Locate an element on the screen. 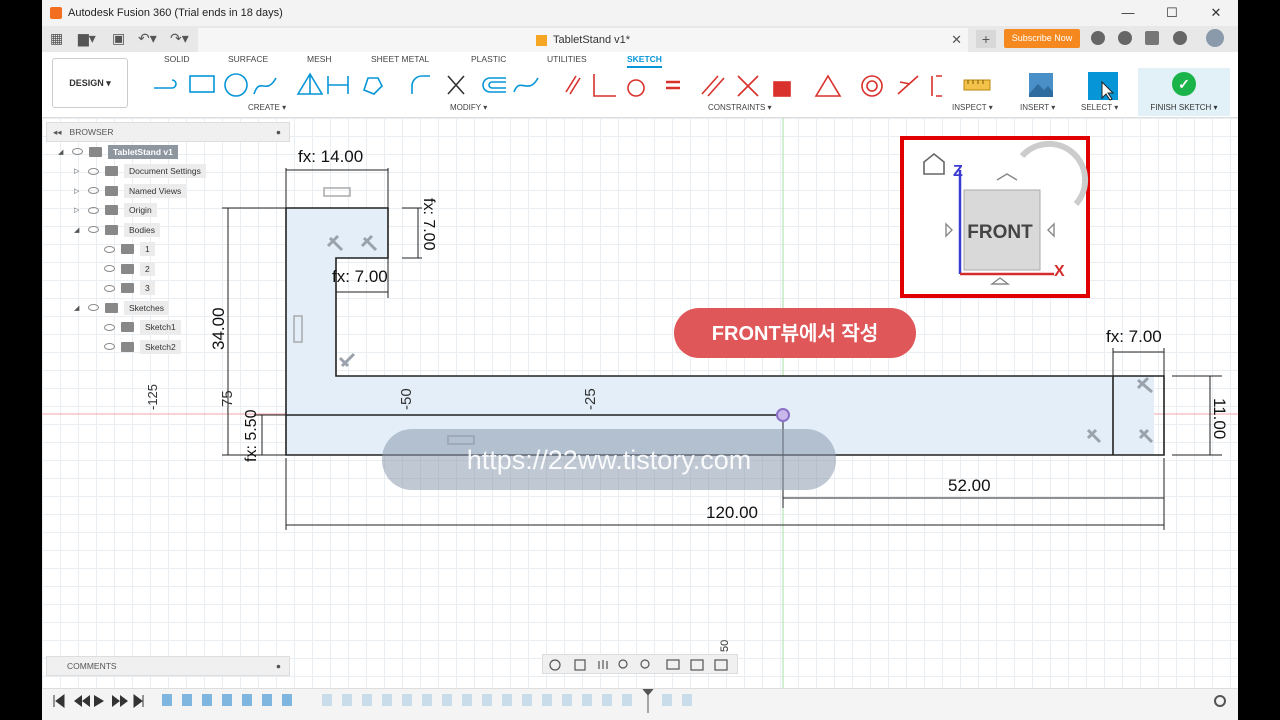  tab-mesh: MESH is located at coordinates (319, 59).